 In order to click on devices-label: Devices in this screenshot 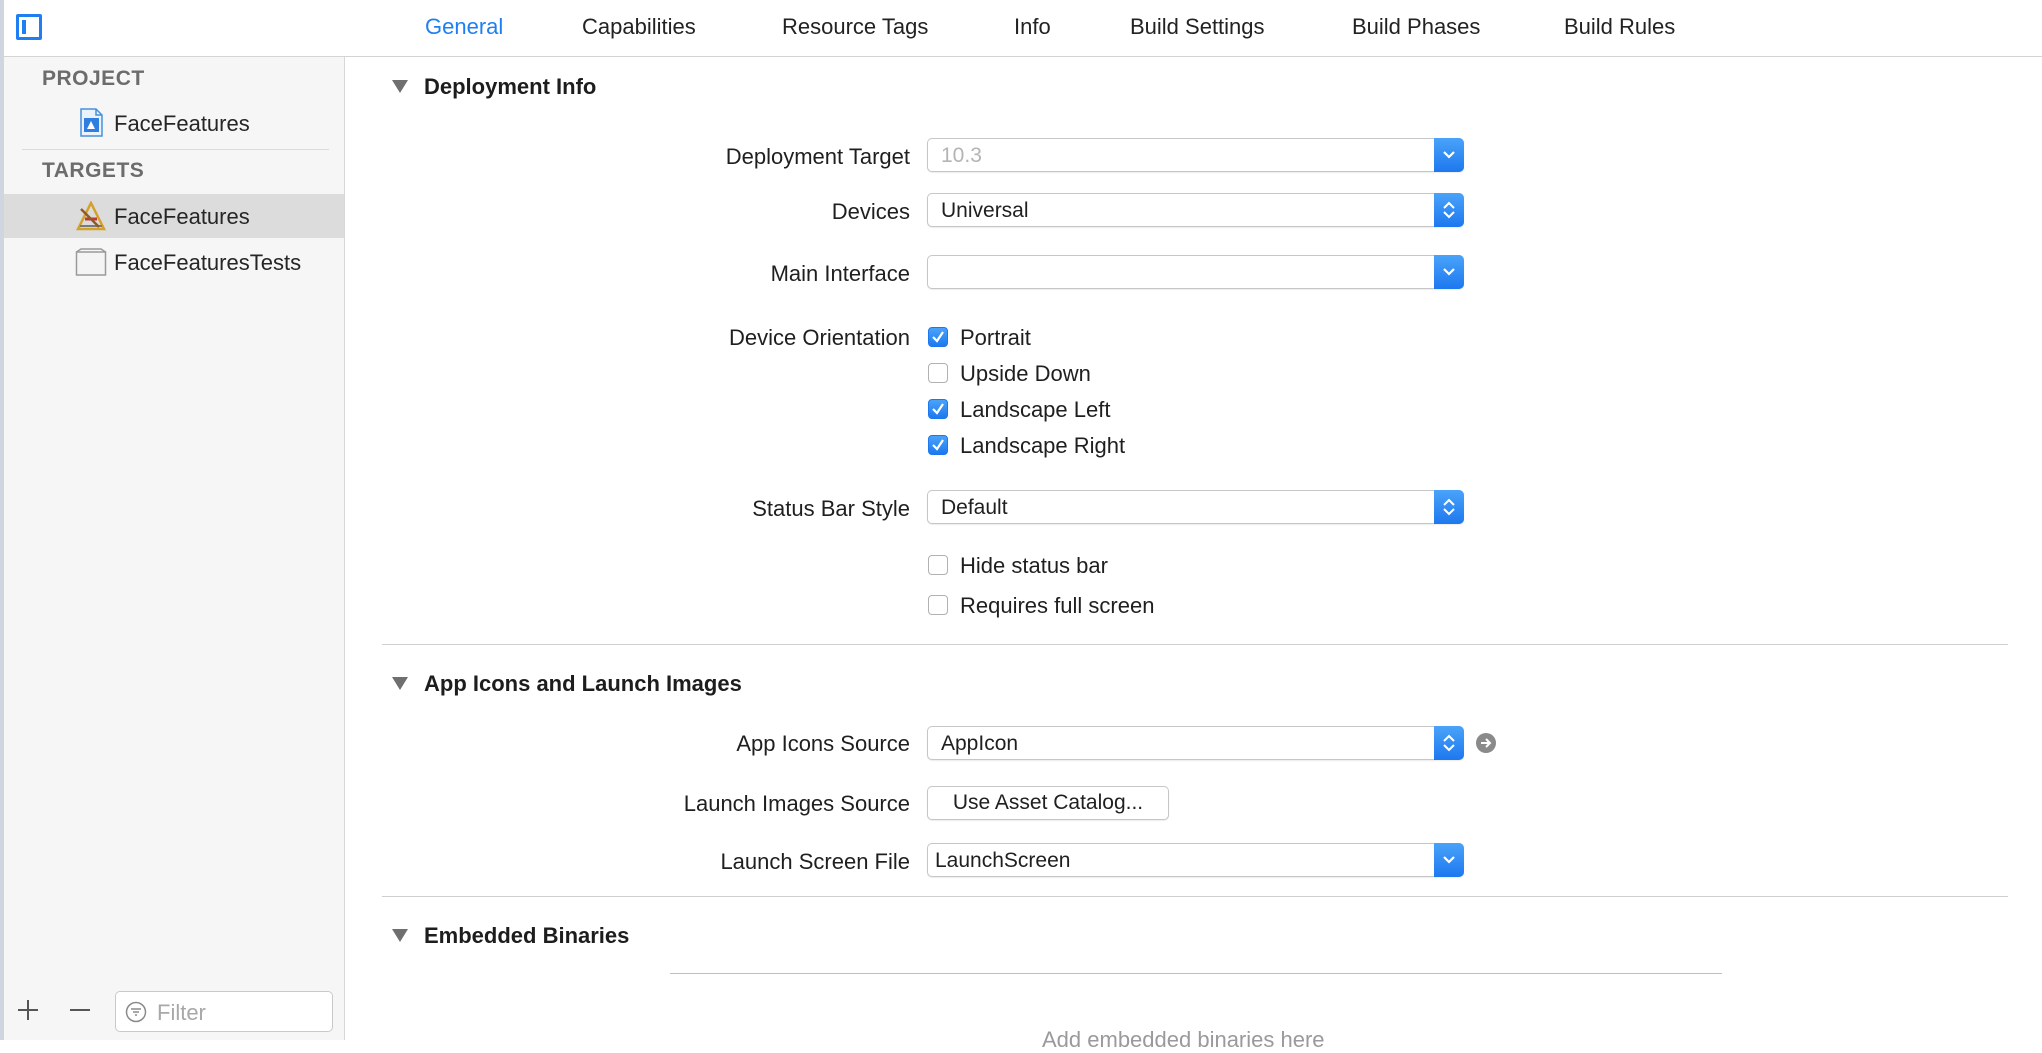, I will do `click(870, 211)`.